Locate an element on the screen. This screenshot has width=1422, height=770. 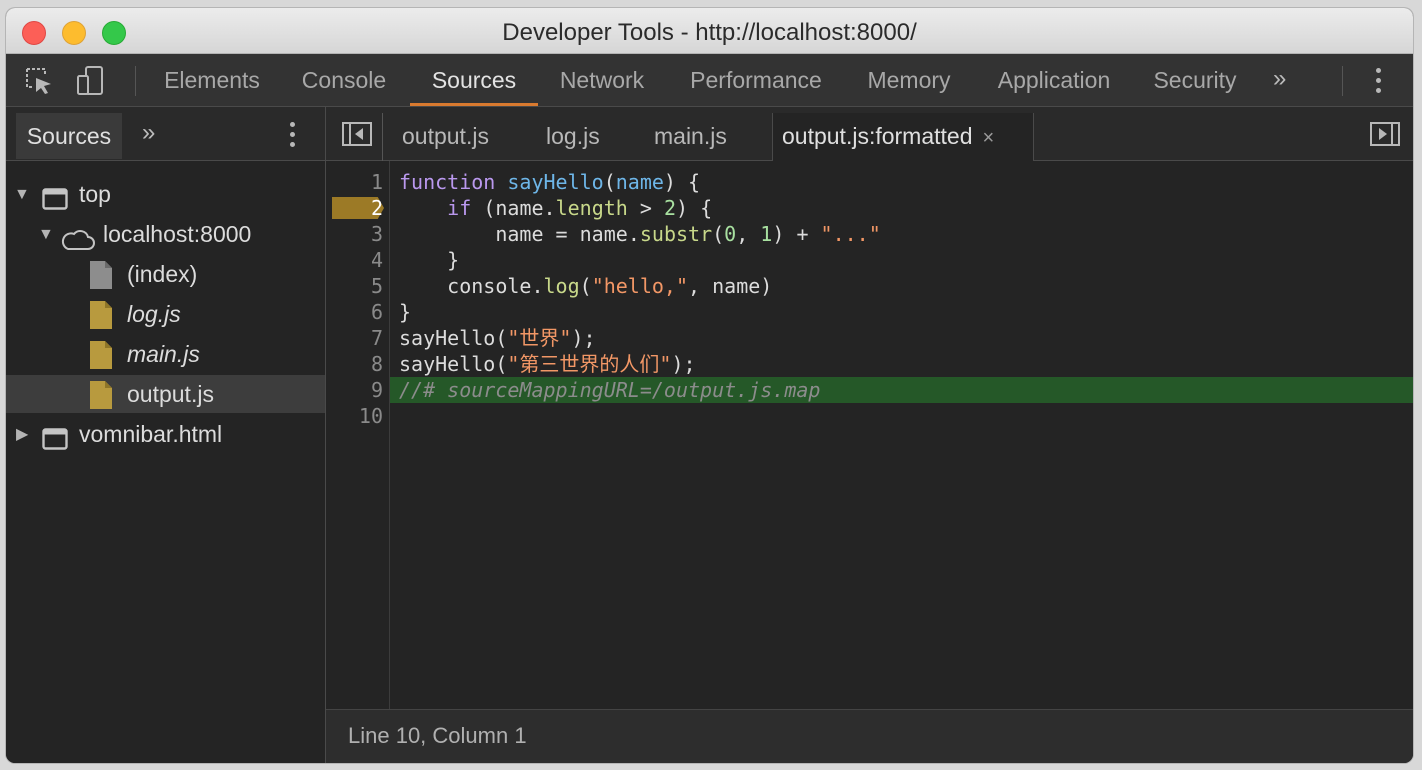
tab-elements: Elements is located at coordinates (212, 80).